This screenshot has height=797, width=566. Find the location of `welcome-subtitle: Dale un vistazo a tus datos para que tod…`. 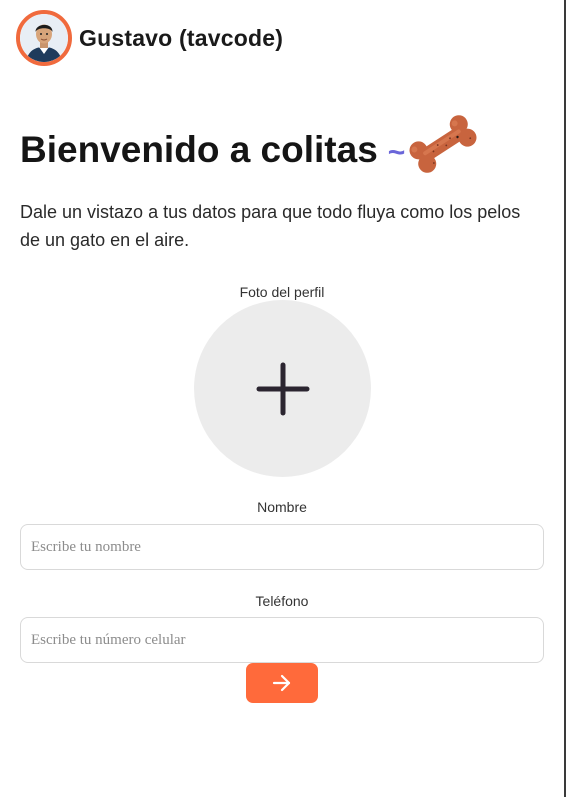

welcome-subtitle: Dale un vistazo a tus datos para que tod… is located at coordinates (270, 226).